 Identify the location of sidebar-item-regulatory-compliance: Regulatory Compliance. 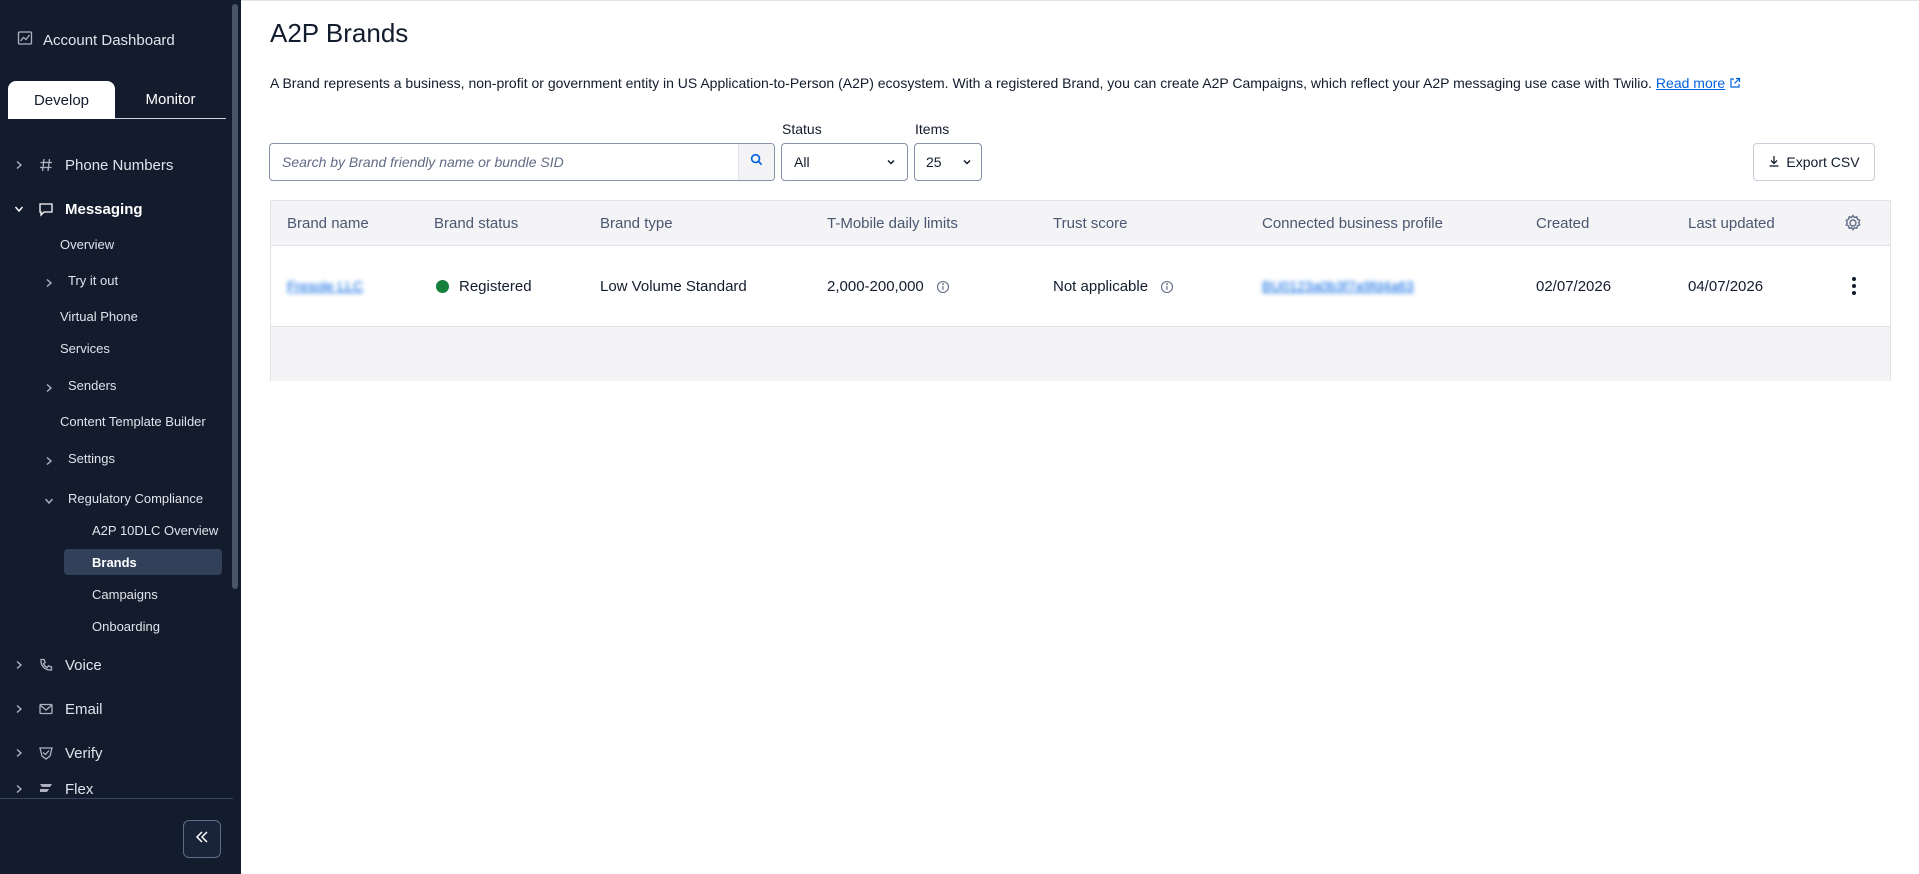
(135, 498).